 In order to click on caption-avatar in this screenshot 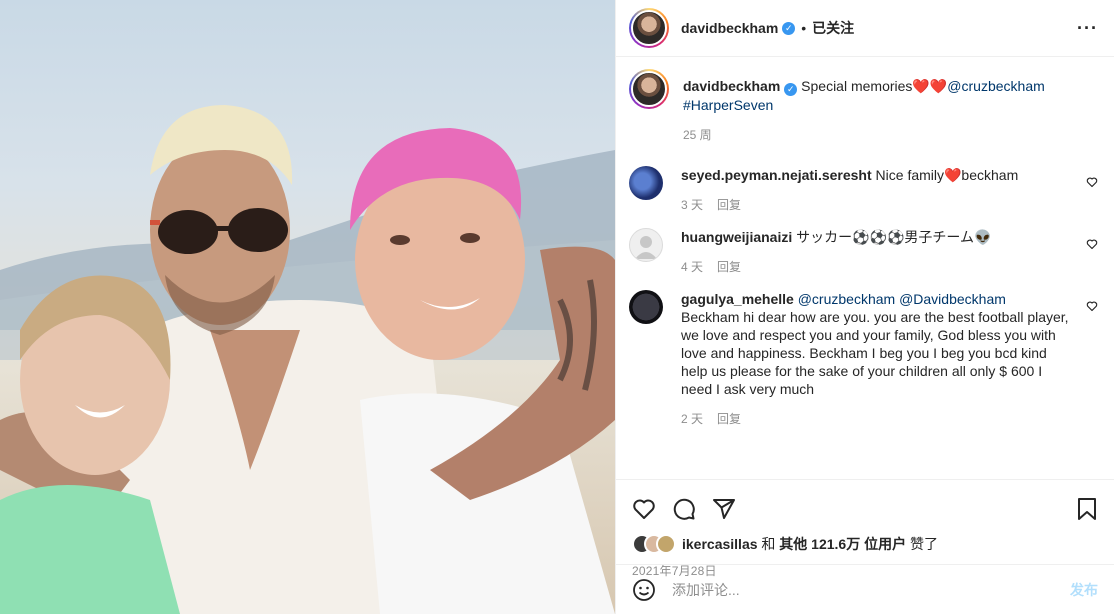, I will do `click(649, 89)`.